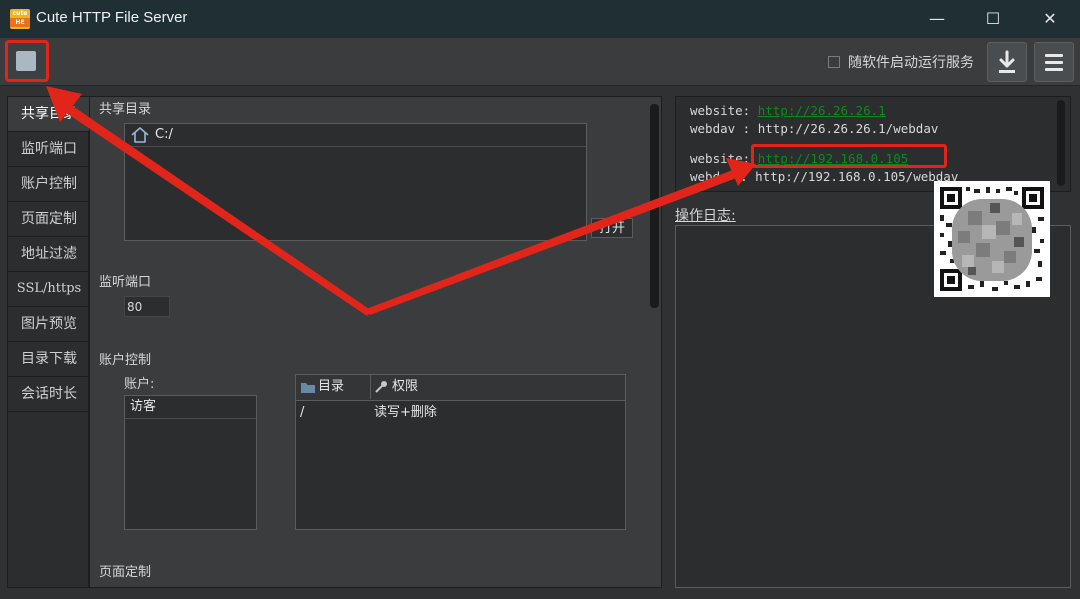 The image size is (1080, 599). I want to click on menu-icon, so click(1054, 62).